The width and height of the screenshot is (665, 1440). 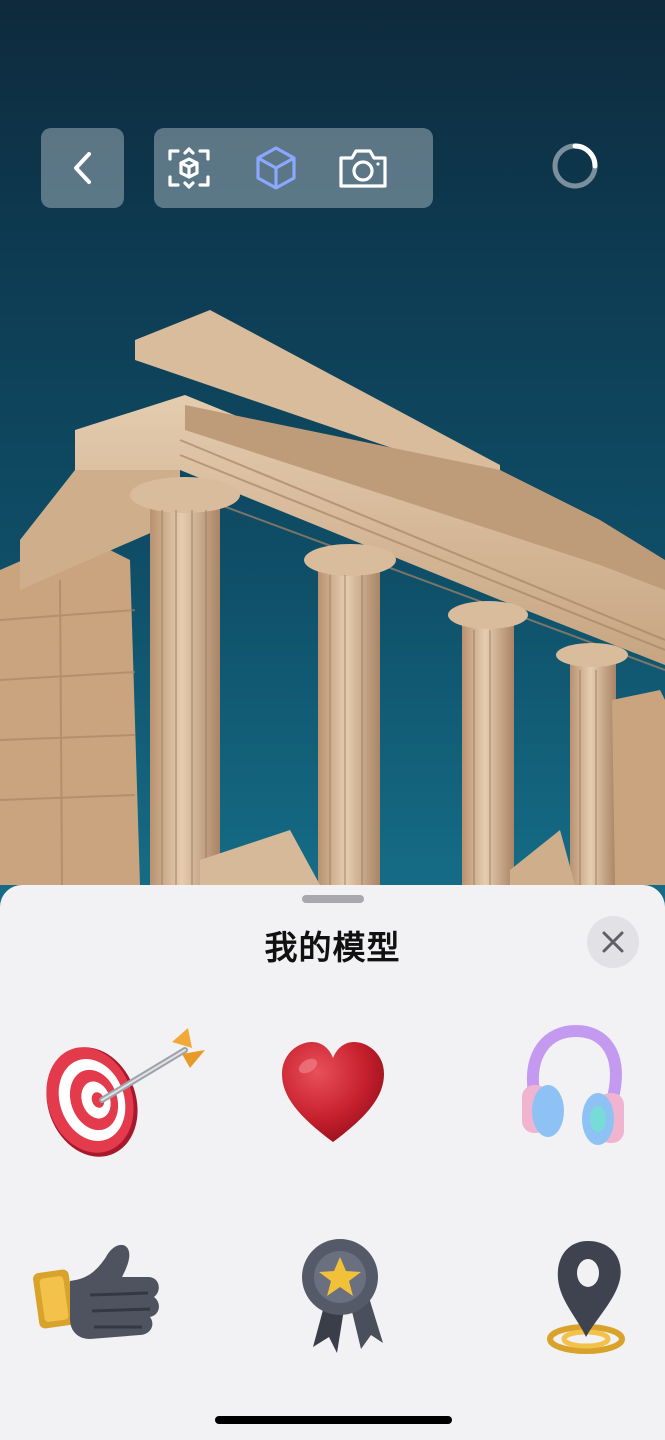 What do you see at coordinates (572, 1084) in the screenshot?
I see `headphones-icon` at bounding box center [572, 1084].